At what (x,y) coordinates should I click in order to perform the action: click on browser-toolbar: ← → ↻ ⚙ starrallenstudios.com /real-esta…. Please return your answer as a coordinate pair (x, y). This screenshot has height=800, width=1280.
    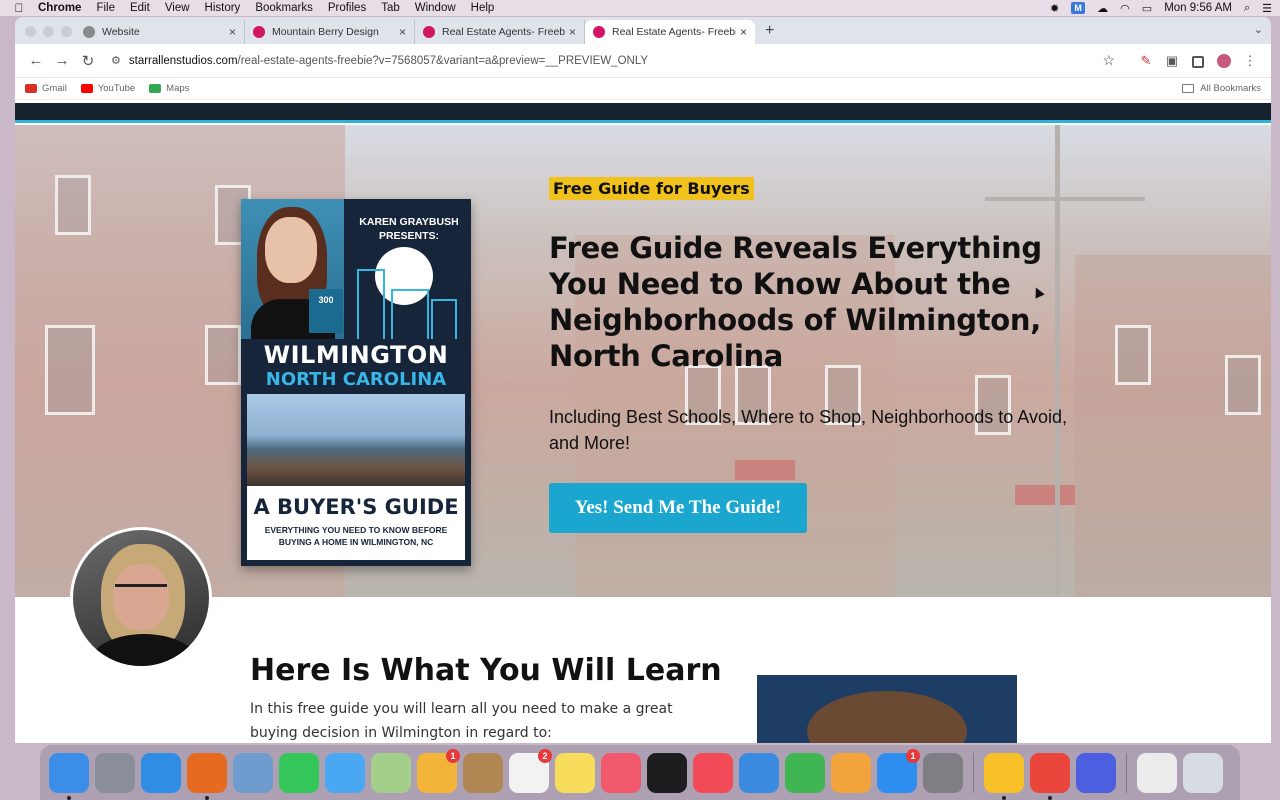
    Looking at the image, I should click on (643, 61).